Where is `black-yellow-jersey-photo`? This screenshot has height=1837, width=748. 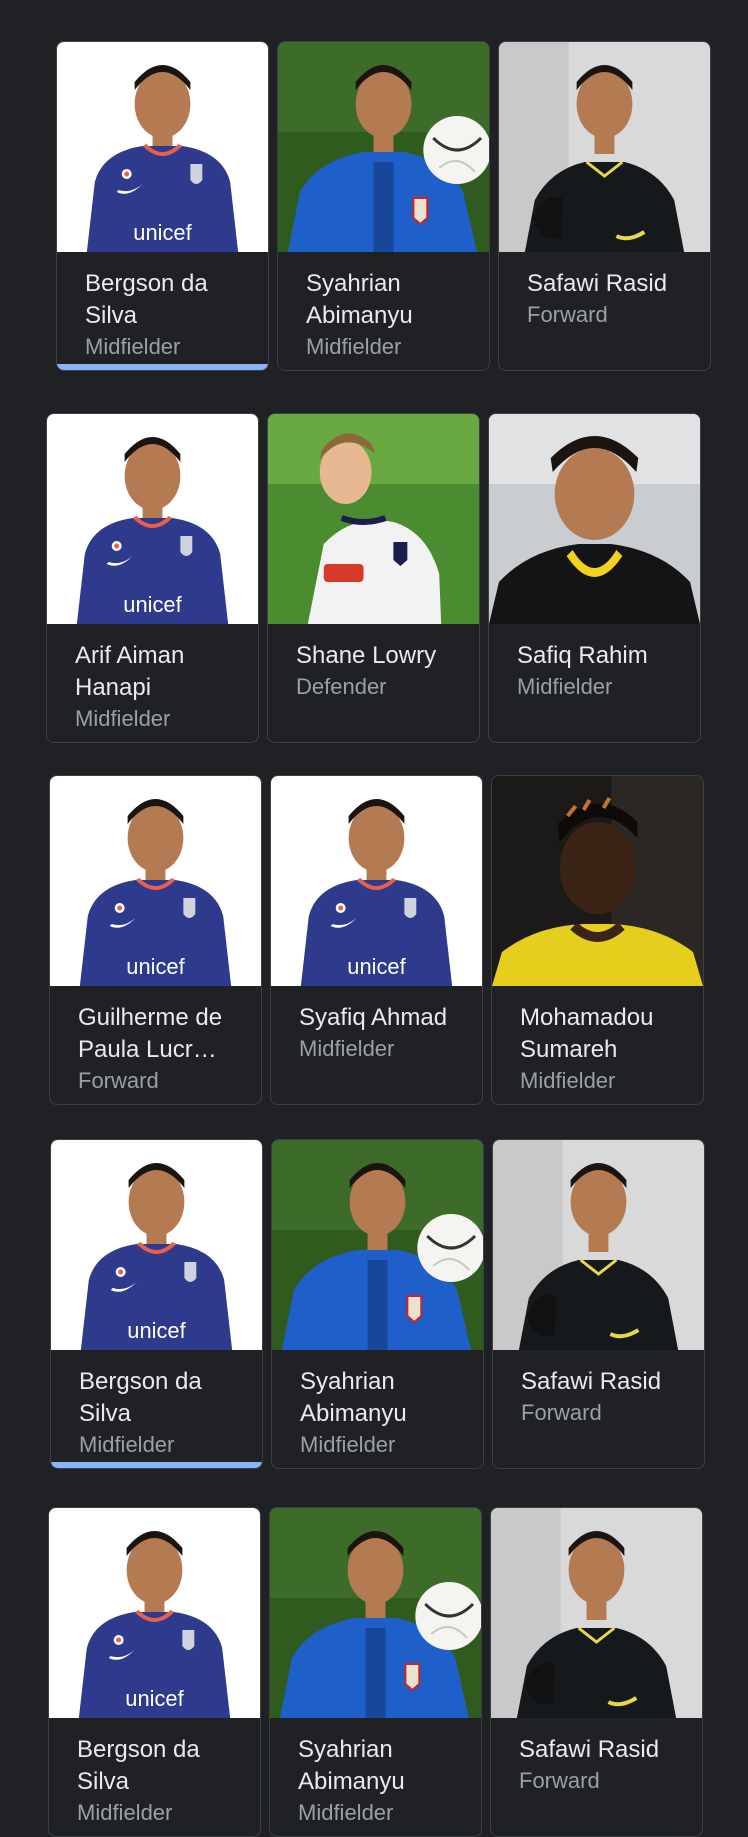
black-yellow-jersey-photo is located at coordinates (594, 519).